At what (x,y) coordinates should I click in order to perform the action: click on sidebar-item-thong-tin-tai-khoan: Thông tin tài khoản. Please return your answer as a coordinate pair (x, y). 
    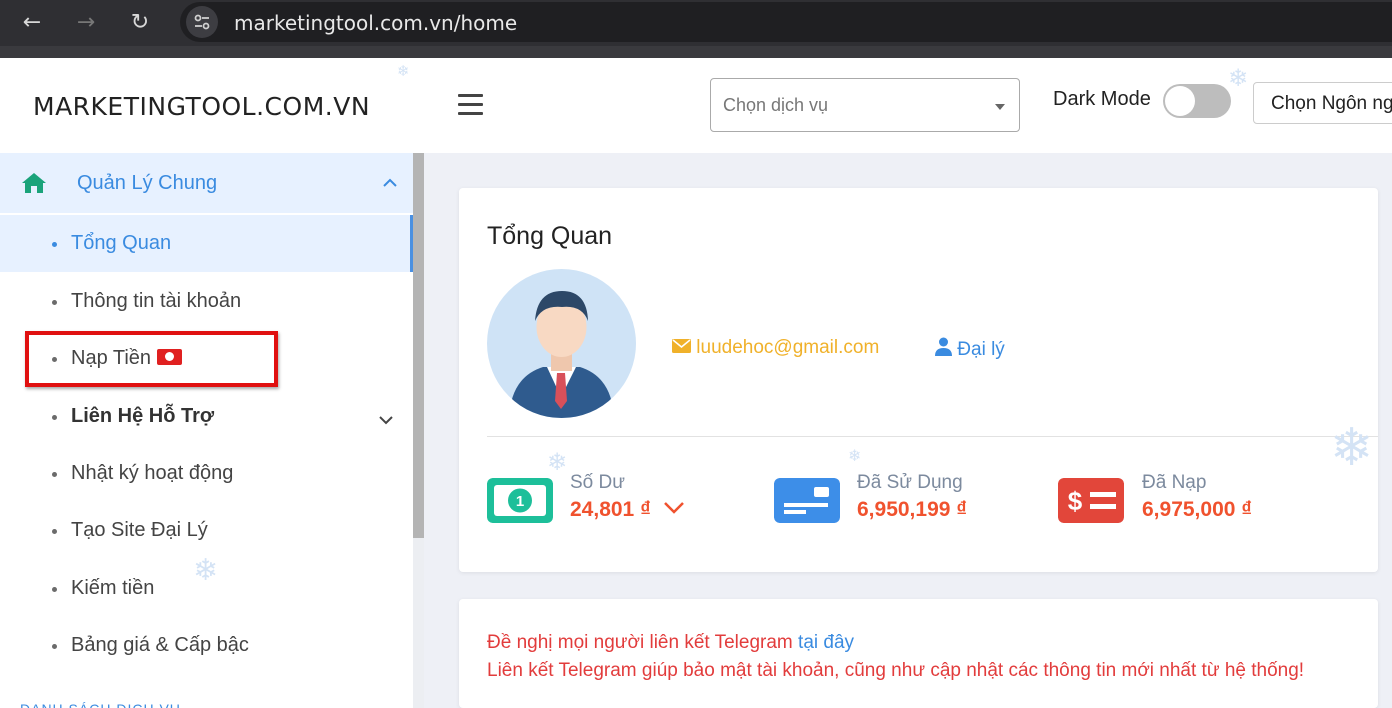
    Looking at the image, I should click on (206, 301).